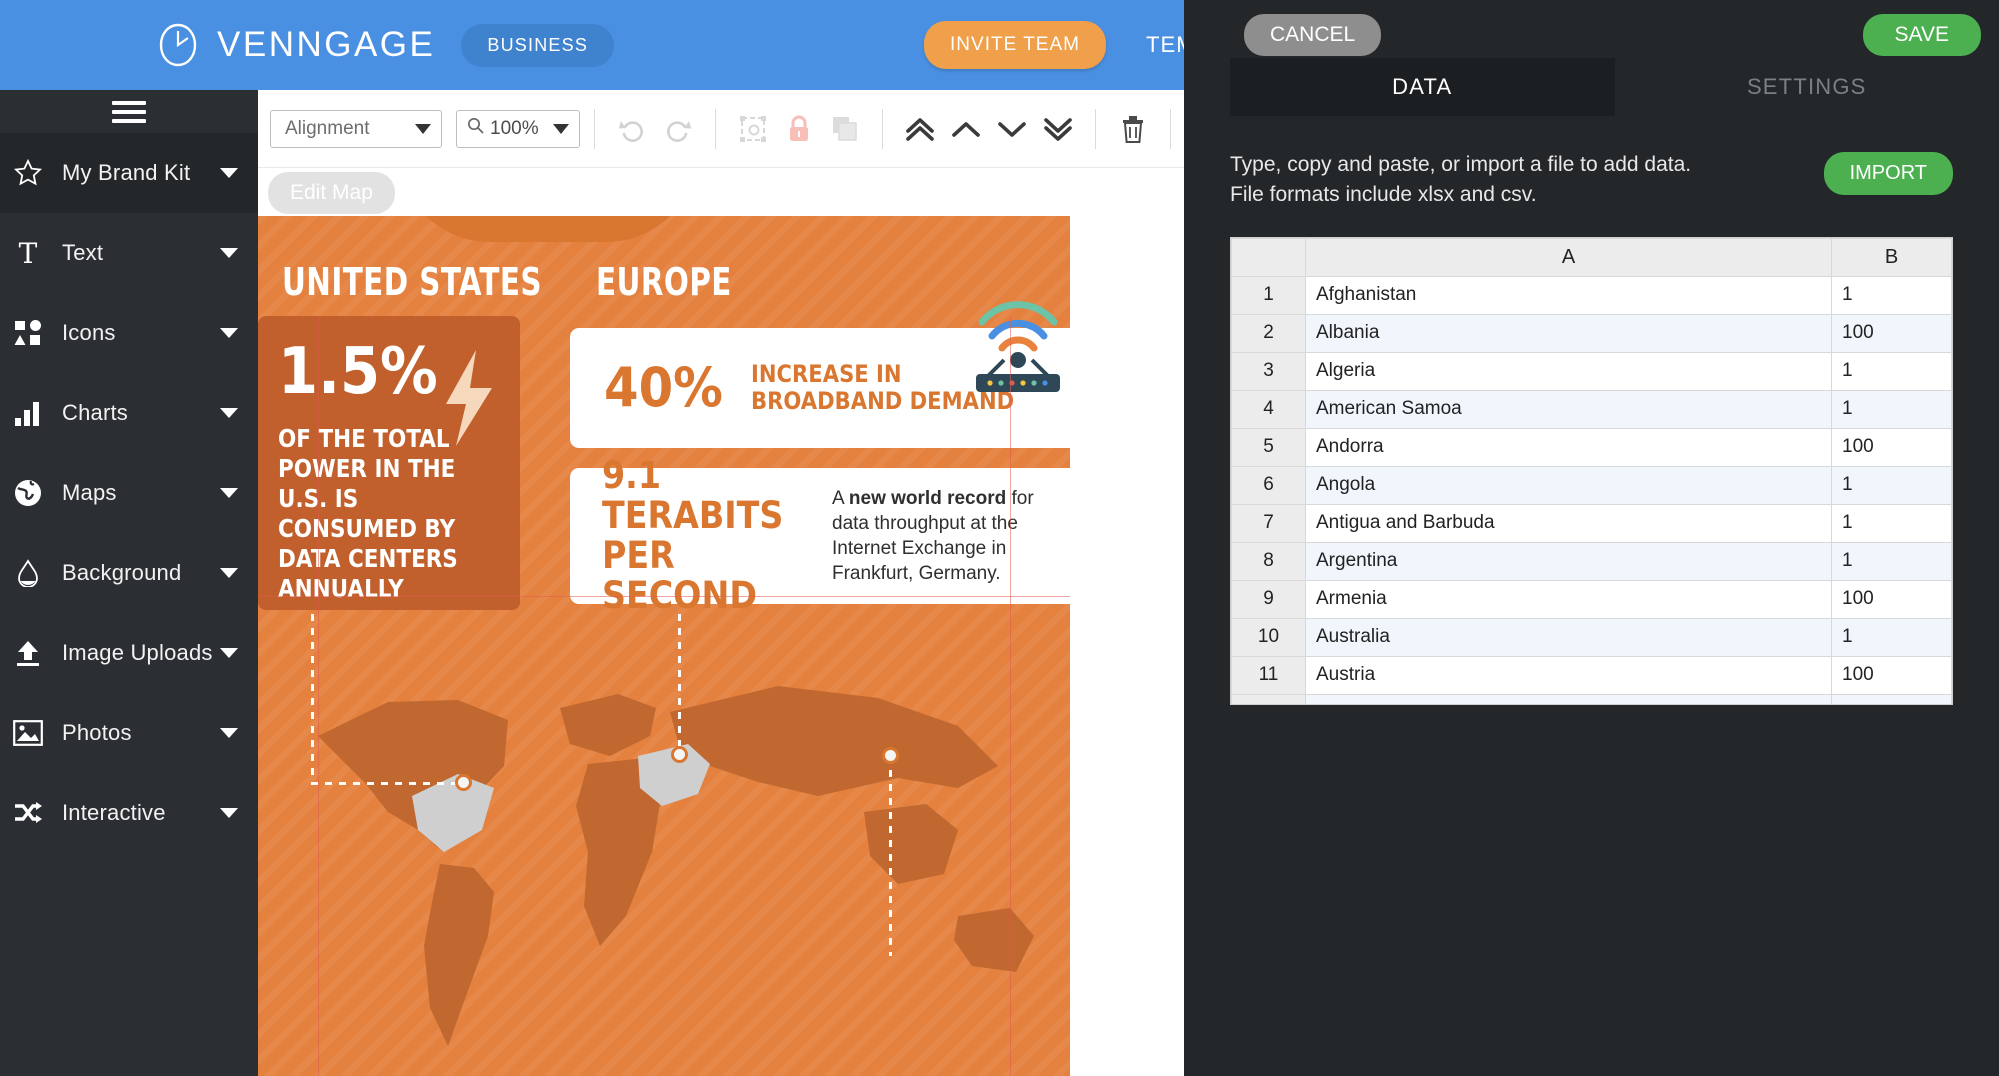 This screenshot has width=1999, height=1076. I want to click on map-marker-europe, so click(679, 754).